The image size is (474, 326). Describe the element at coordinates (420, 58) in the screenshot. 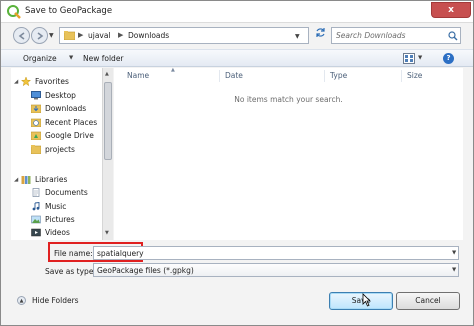

I see `views-dropdown: ▼` at that location.